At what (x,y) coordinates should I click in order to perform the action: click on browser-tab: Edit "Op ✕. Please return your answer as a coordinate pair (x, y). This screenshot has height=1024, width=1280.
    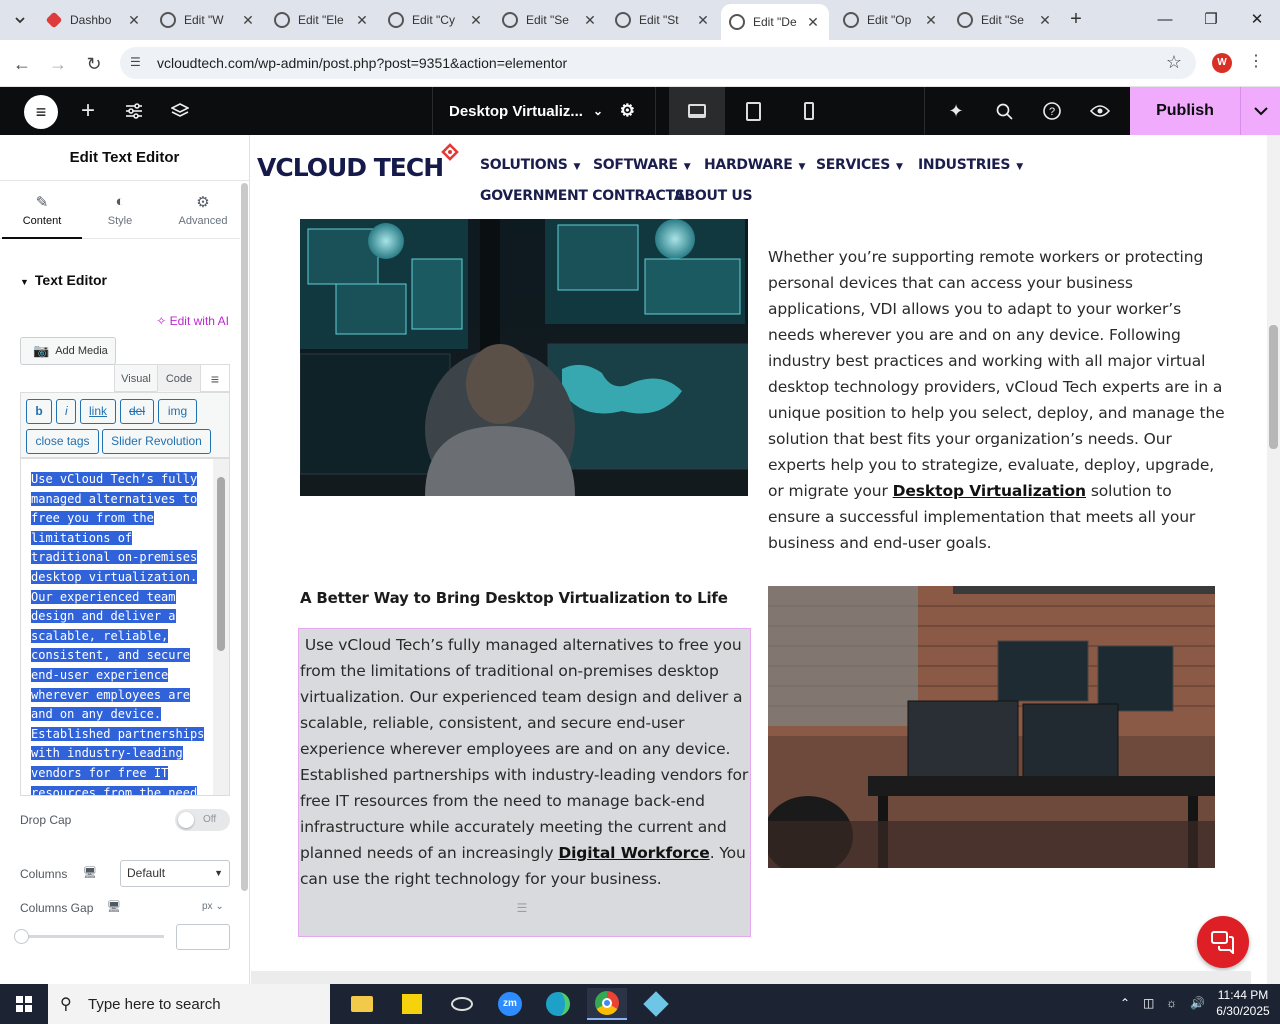
    Looking at the image, I should click on (891, 20).